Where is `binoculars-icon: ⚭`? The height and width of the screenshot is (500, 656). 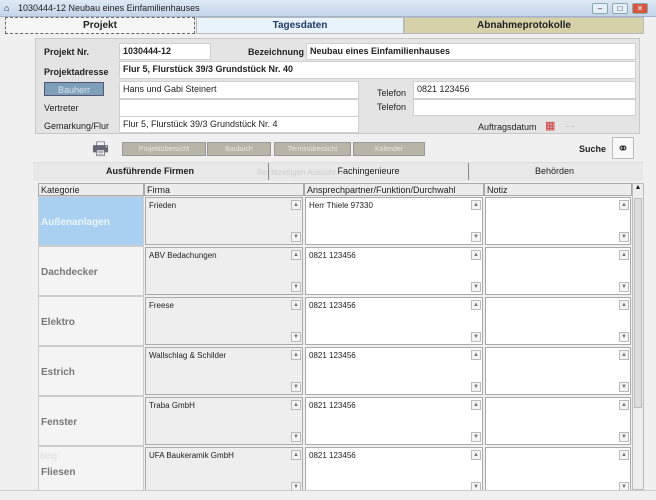
binoculars-icon: ⚭ is located at coordinates (623, 148).